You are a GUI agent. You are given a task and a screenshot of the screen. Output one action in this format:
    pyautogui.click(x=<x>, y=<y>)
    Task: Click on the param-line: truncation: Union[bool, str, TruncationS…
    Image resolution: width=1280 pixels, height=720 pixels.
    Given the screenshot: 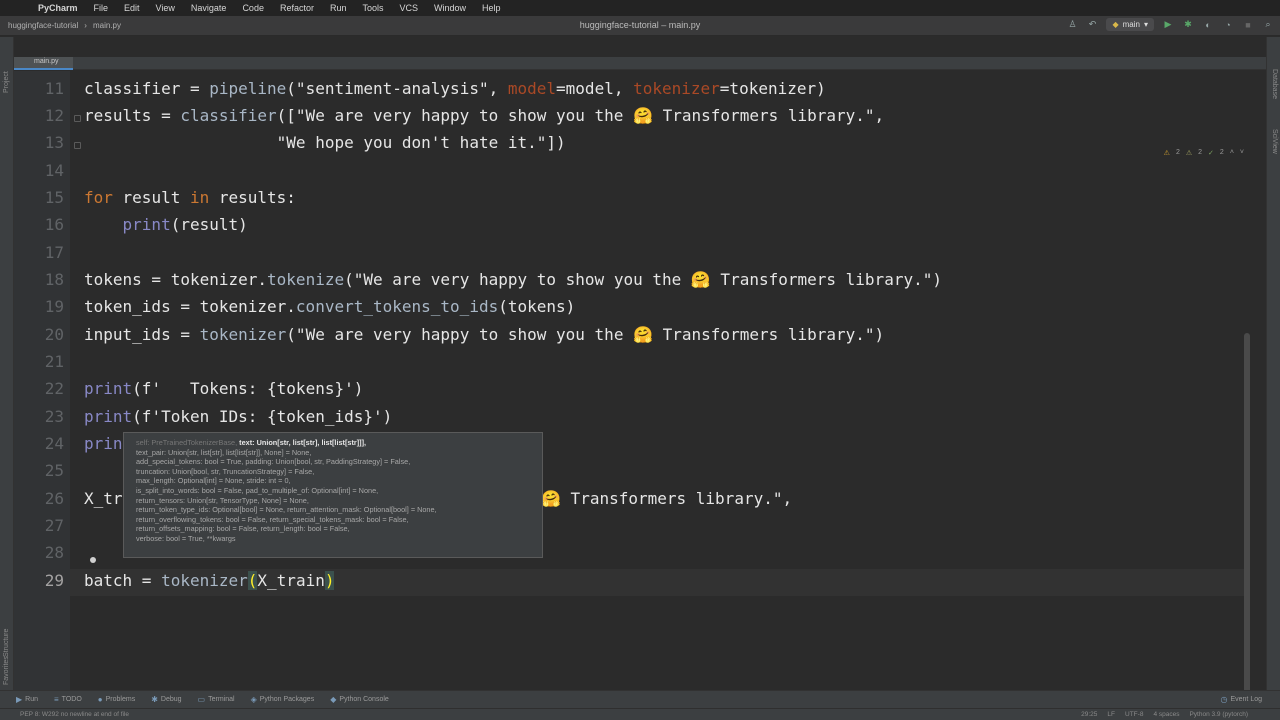 What is the action you would take?
    pyautogui.click(x=225, y=471)
    